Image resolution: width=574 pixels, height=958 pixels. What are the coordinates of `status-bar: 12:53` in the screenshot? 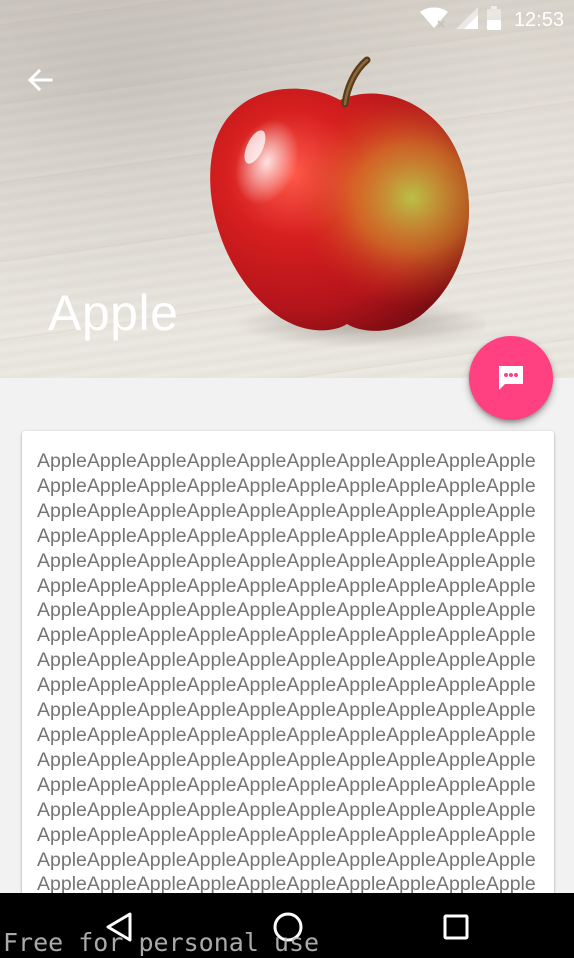 It's located at (287, 20).